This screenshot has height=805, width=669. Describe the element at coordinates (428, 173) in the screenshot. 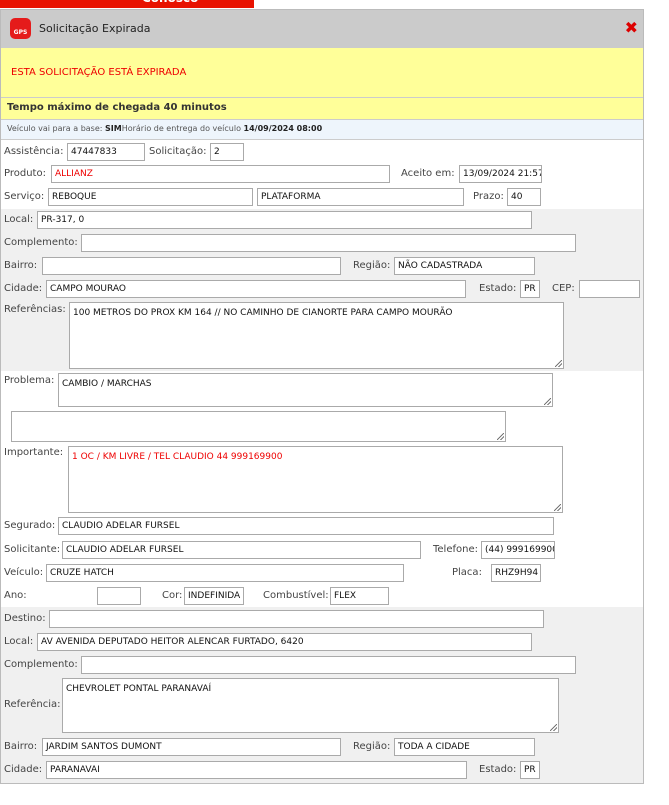

I see `aceito-label: Aceito em:` at that location.